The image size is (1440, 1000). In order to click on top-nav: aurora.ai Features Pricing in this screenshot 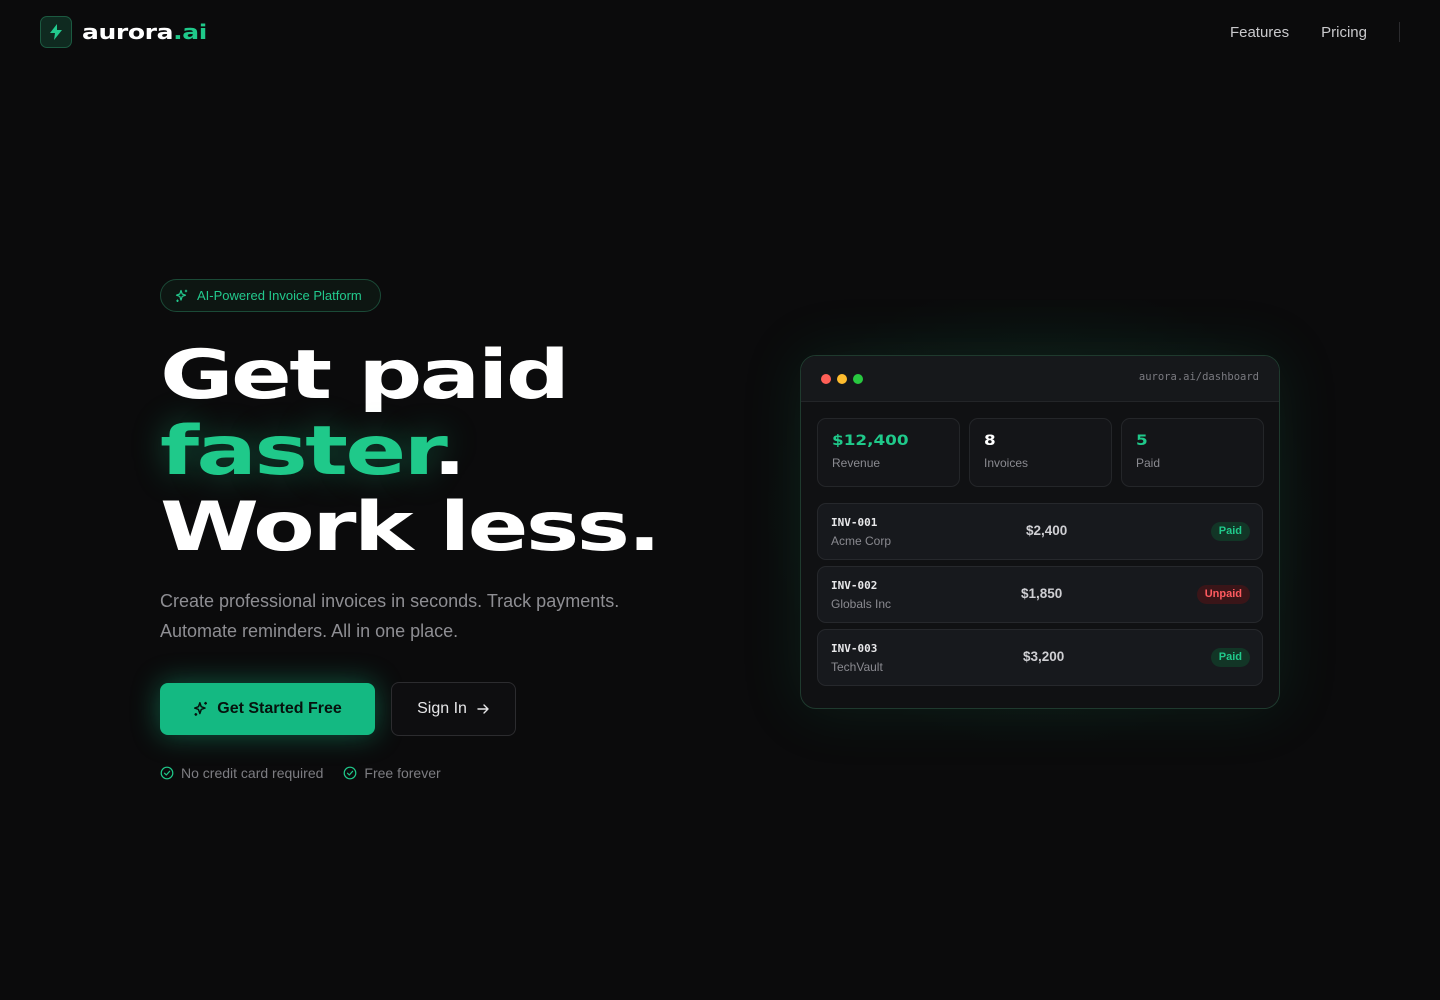, I will do `click(720, 32)`.